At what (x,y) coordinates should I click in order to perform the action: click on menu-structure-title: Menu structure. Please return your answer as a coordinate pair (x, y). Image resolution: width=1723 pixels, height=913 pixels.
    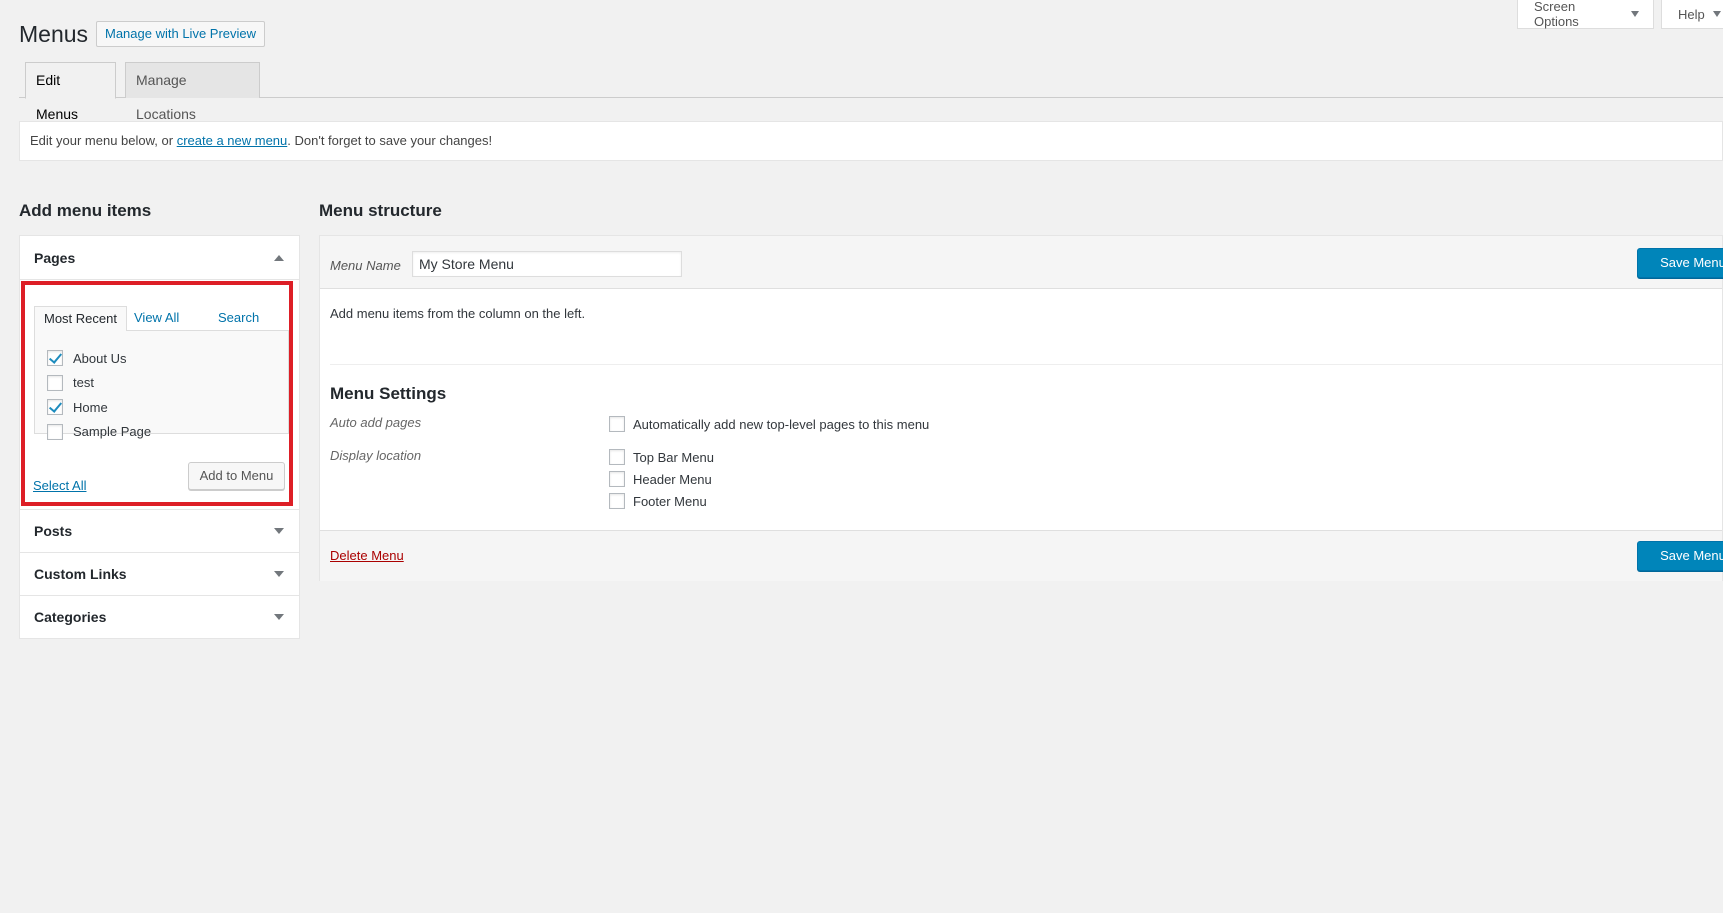
    Looking at the image, I should click on (380, 210).